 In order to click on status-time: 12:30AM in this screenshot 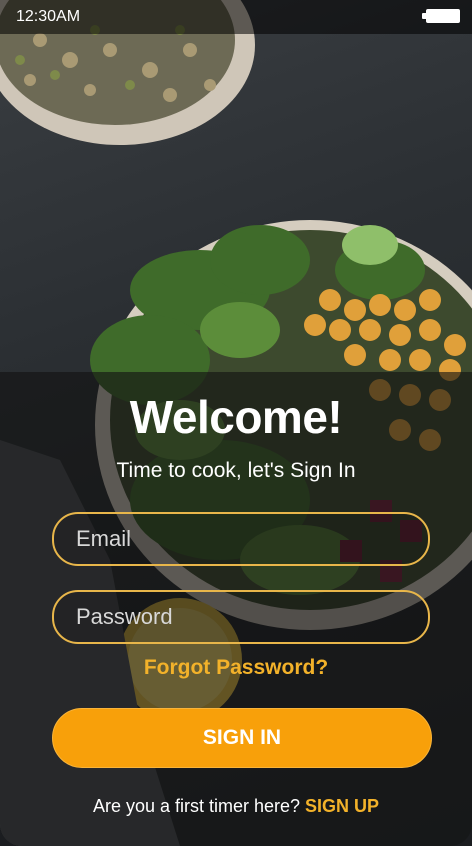, I will do `click(48, 16)`.